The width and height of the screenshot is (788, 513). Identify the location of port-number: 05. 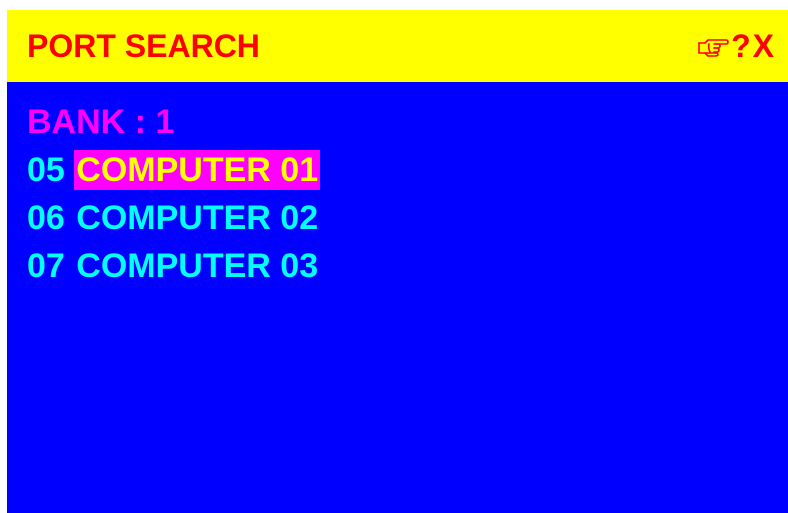
(46, 170).